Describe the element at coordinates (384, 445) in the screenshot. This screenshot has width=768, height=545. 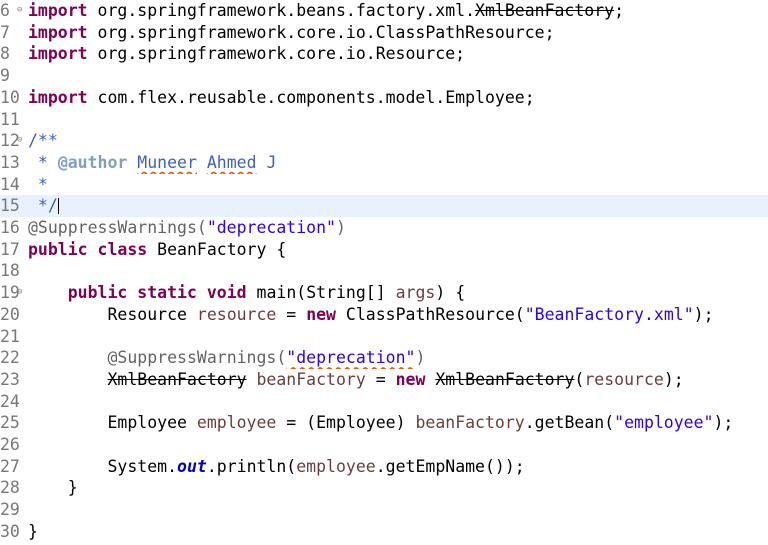
I see `code-line: 26` at that location.